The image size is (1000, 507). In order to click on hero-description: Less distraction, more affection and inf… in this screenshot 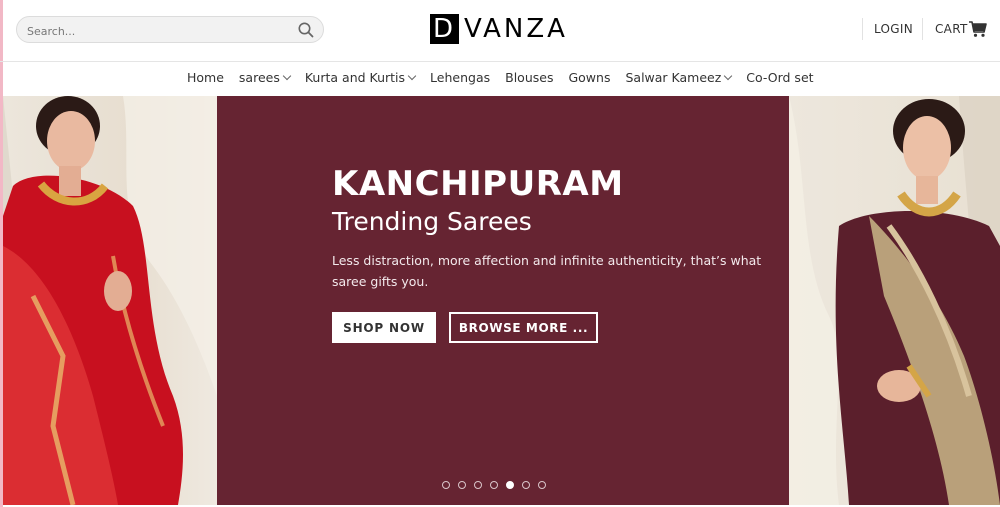, I will do `click(547, 271)`.